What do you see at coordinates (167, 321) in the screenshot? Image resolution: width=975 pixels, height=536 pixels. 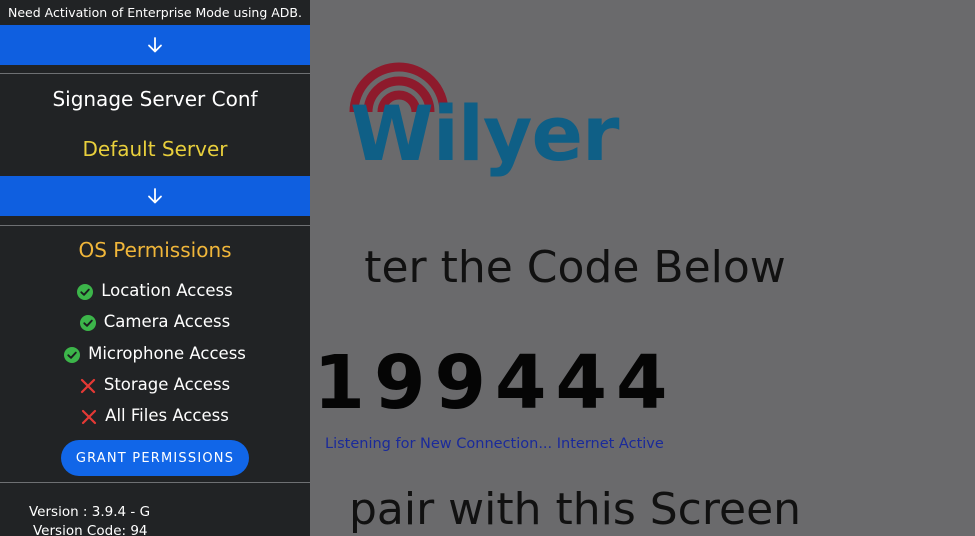 I see `permission-label: Camera Access` at bounding box center [167, 321].